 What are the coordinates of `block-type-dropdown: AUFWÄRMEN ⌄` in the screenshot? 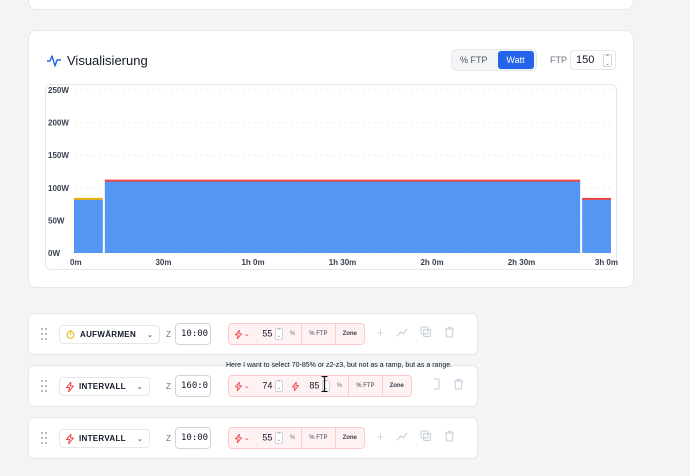 It's located at (110, 334).